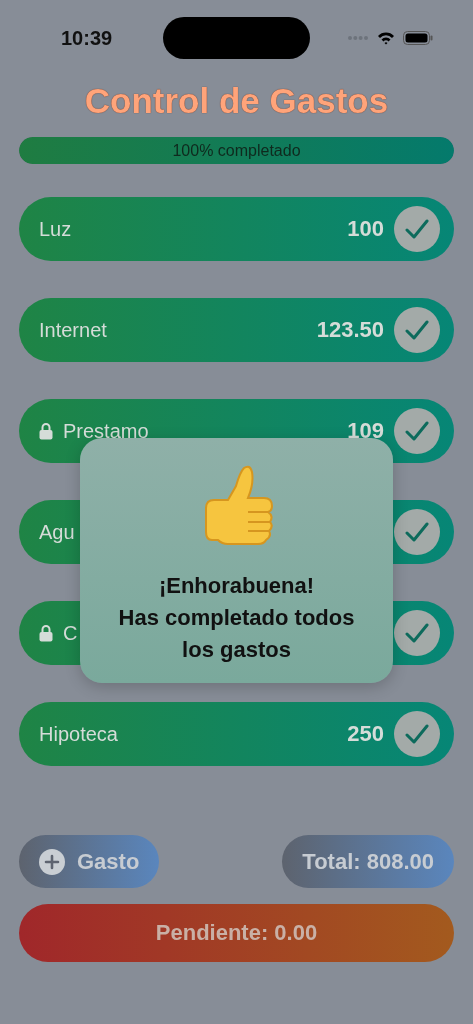 The image size is (473, 1024). What do you see at coordinates (78, 734) in the screenshot?
I see `expense-name: Hipoteca` at bounding box center [78, 734].